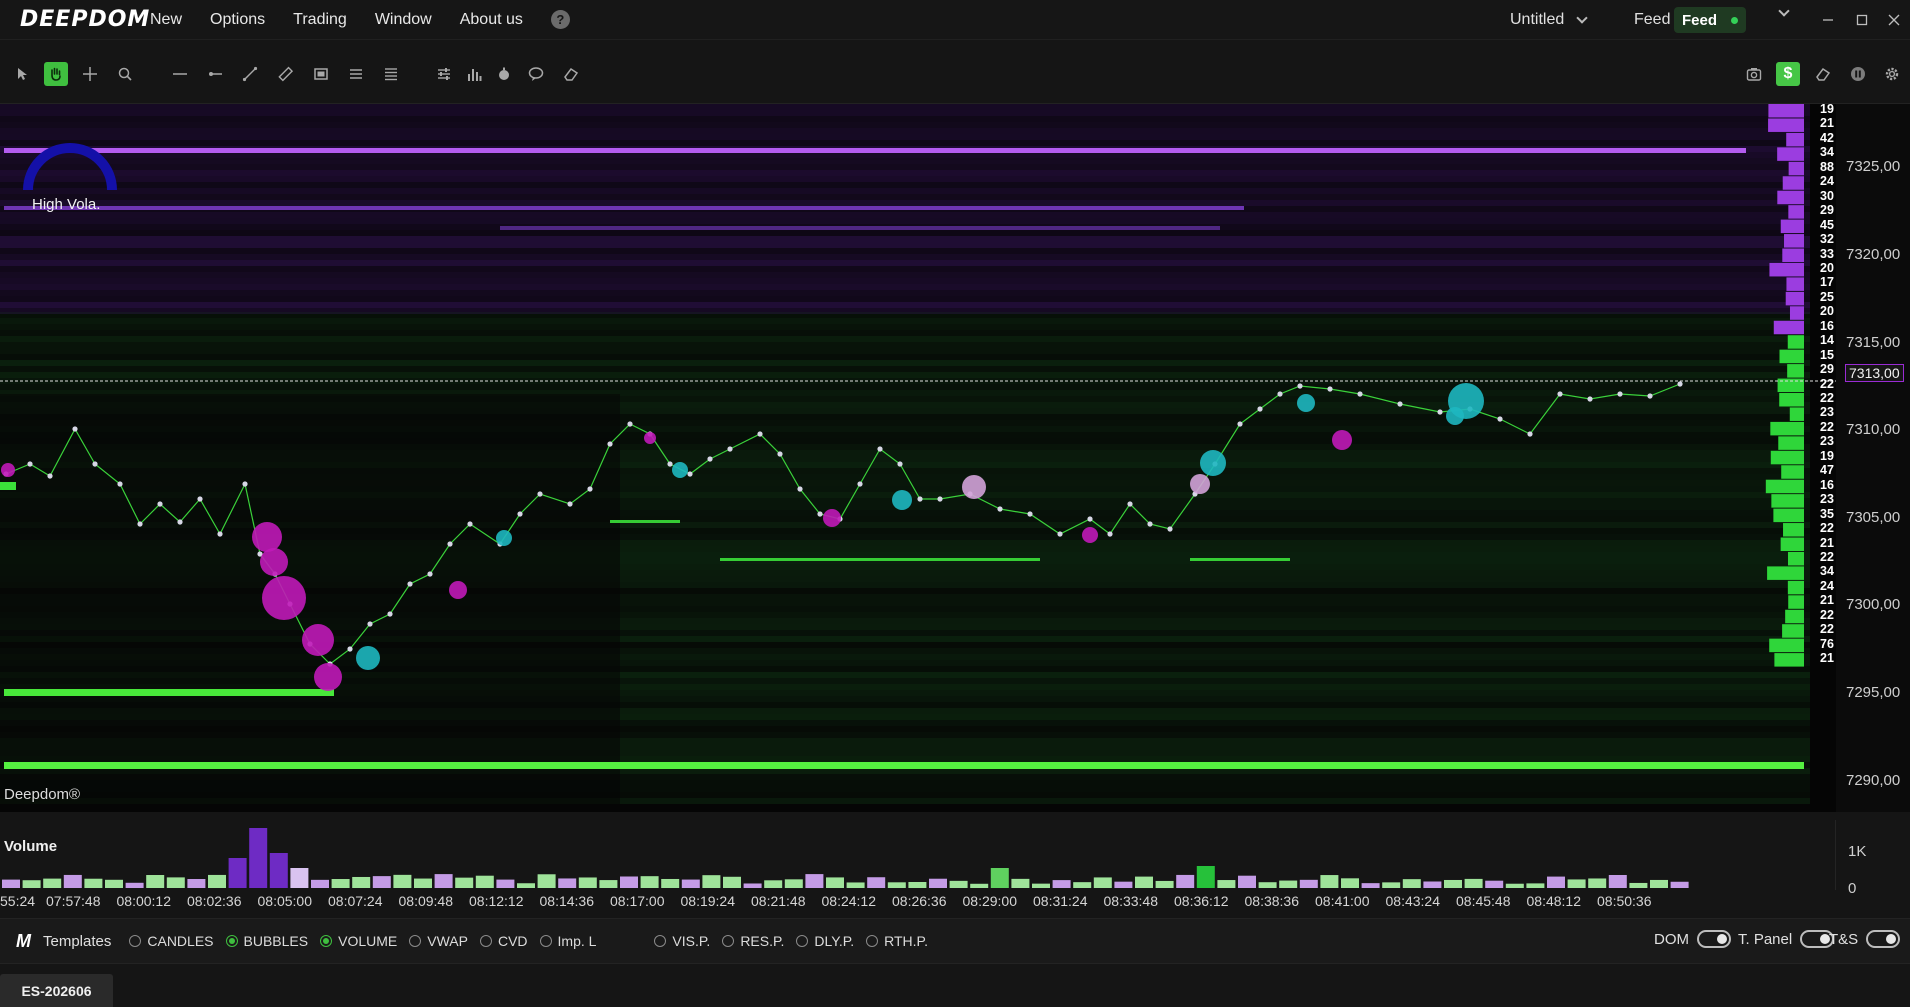 The image size is (1910, 1007). What do you see at coordinates (1201, 901) in the screenshot?
I see `time-tick: 08:36:12` at bounding box center [1201, 901].